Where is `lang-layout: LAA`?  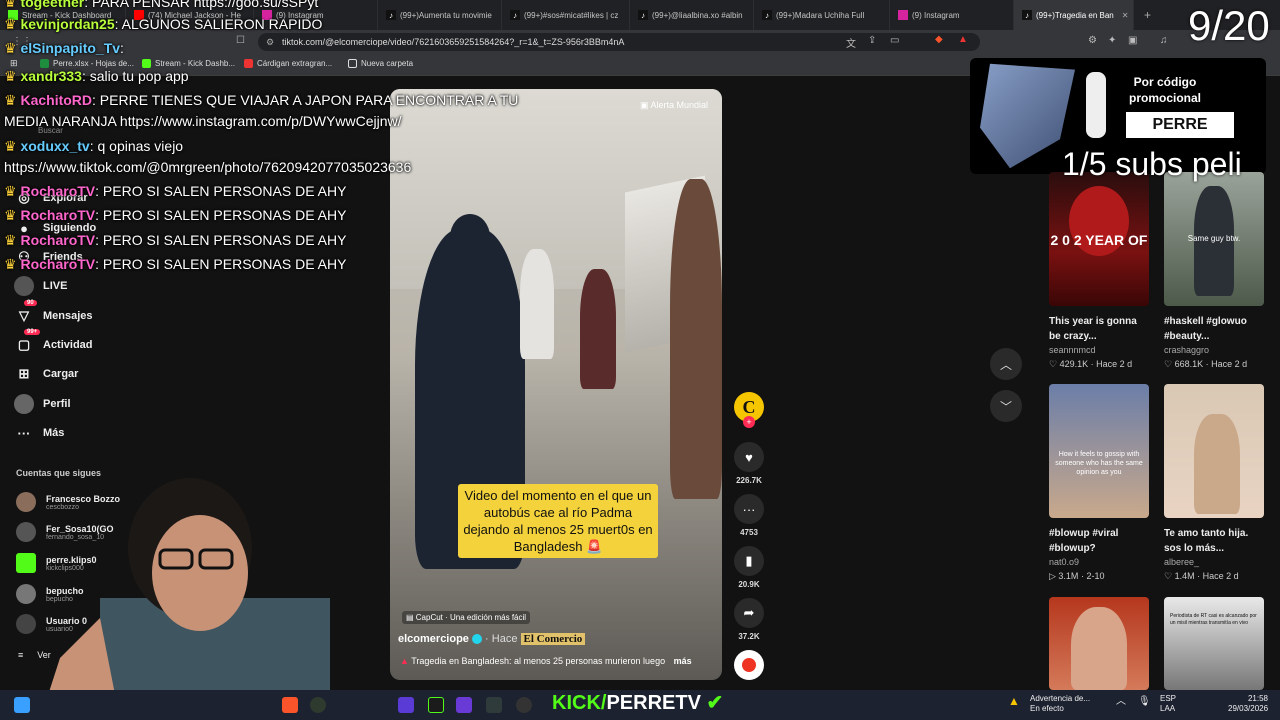 lang-layout: LAA is located at coordinates (1168, 708).